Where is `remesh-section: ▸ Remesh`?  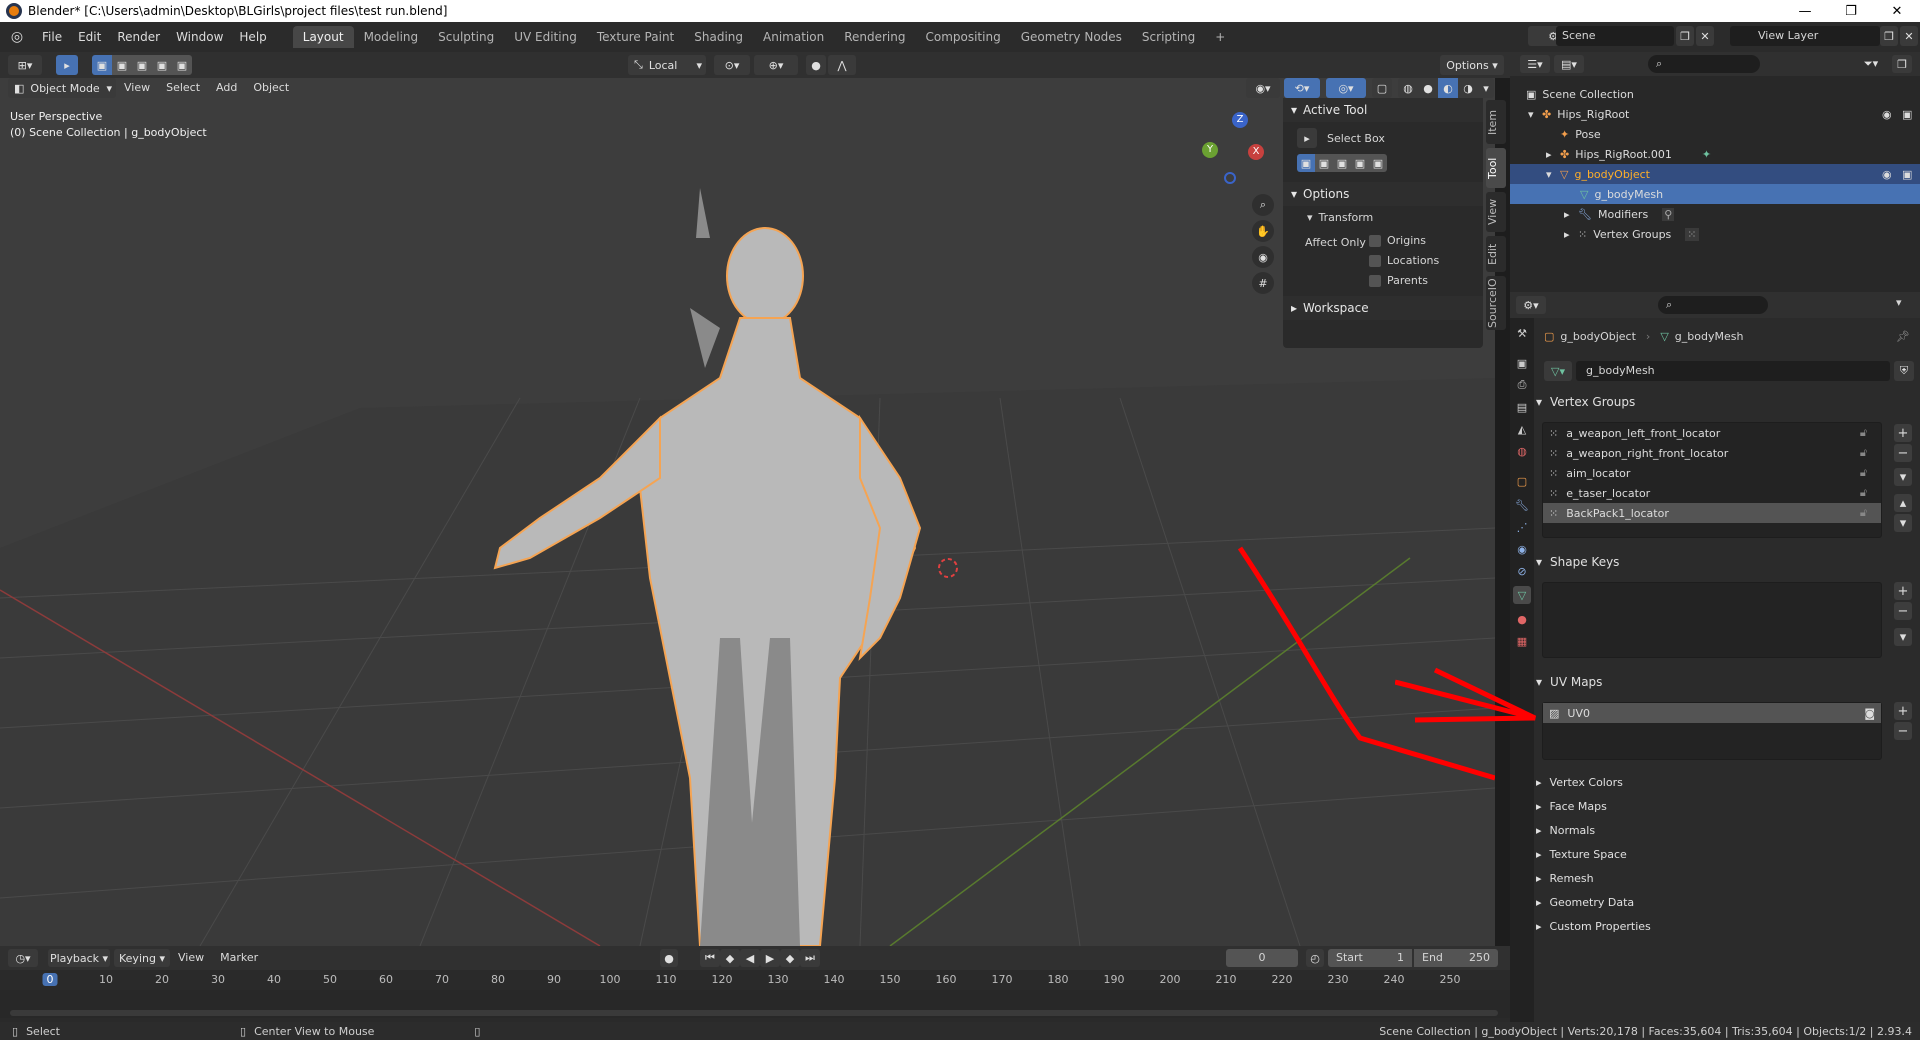 remesh-section: ▸ Remesh is located at coordinates (1726, 878).